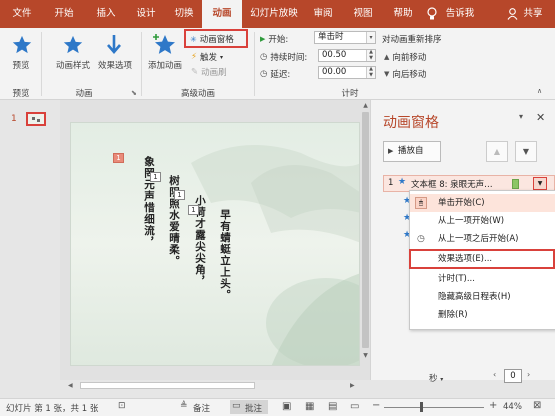 The image size is (555, 416). I want to click on dialog-launcher-icon: ⬊, so click(134, 93).